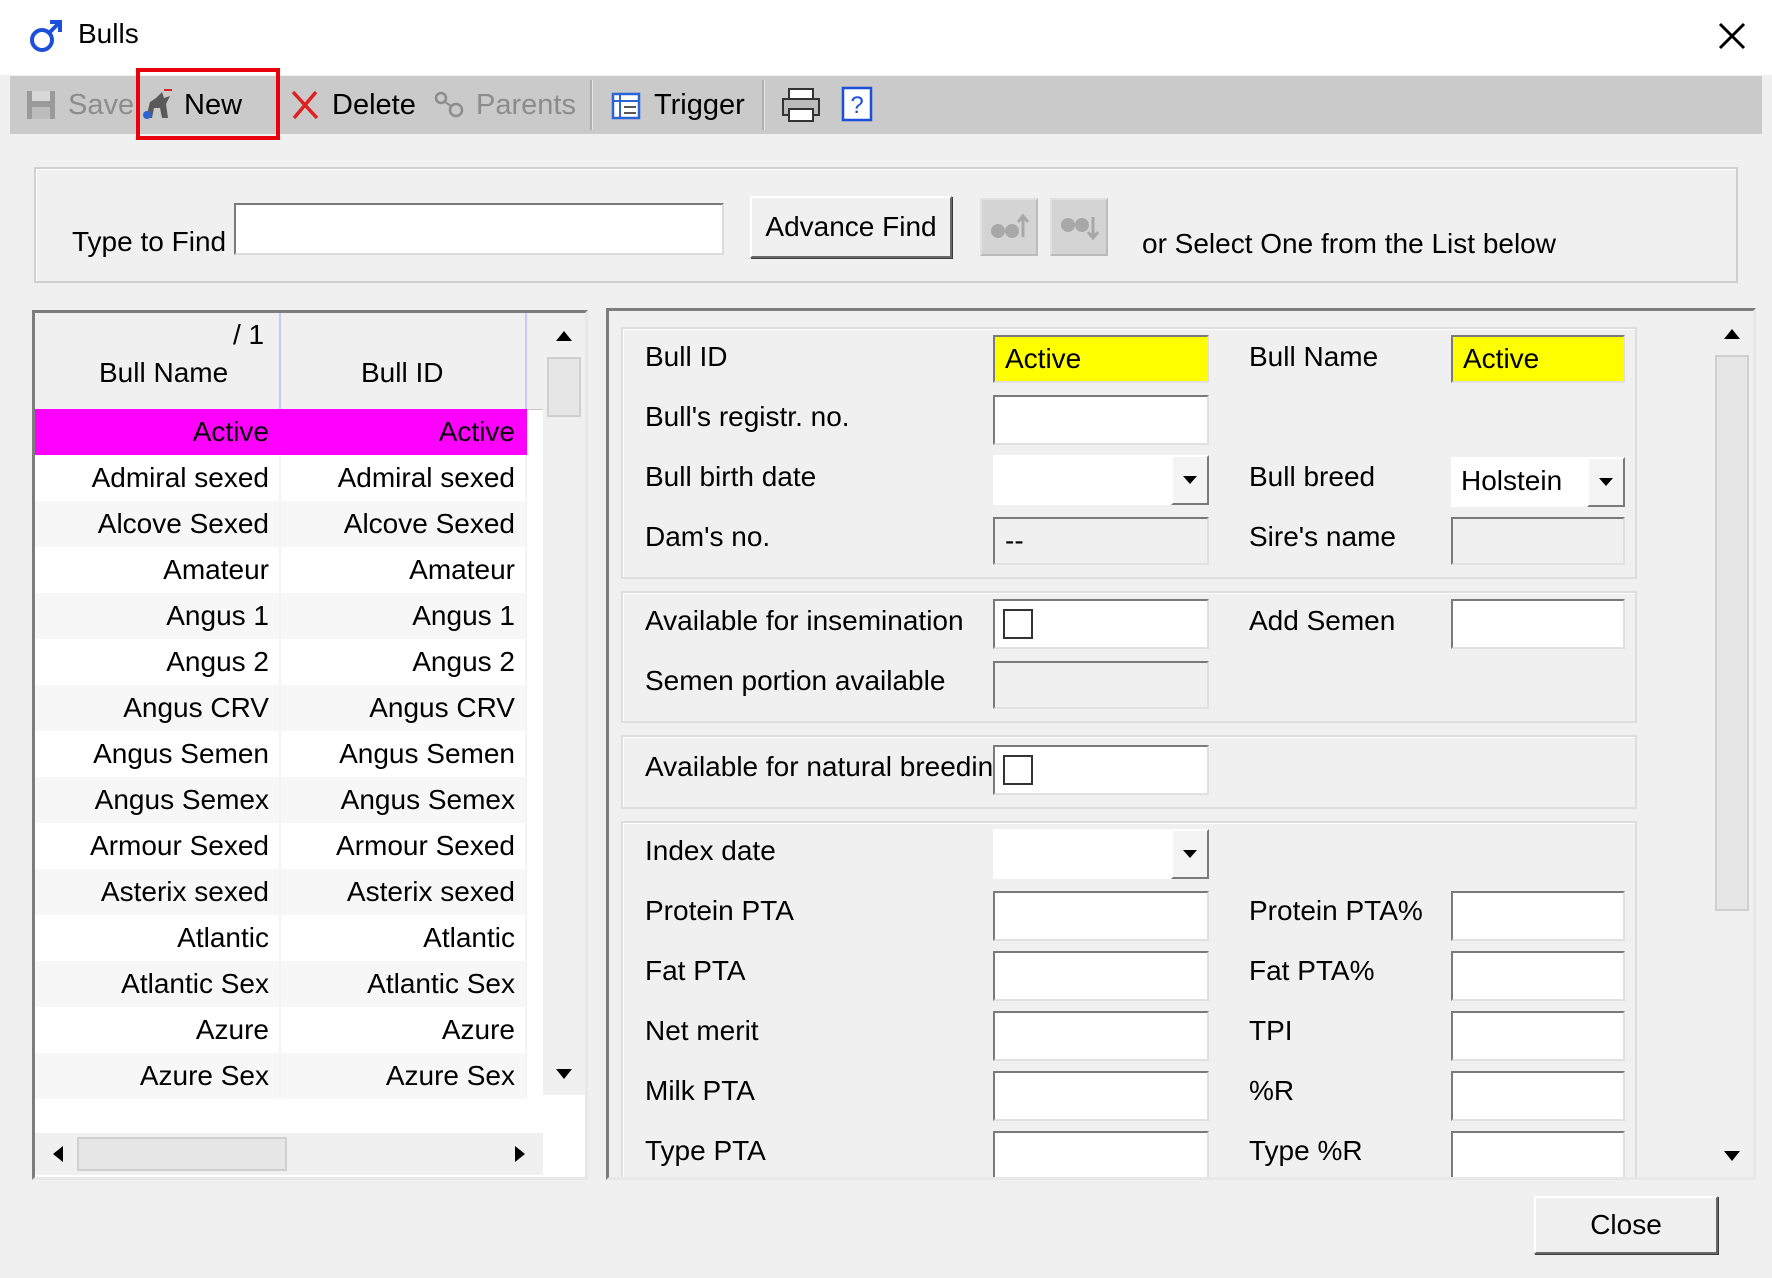  Describe the element at coordinates (1538, 541) in the screenshot. I see `sires-name-field` at that location.